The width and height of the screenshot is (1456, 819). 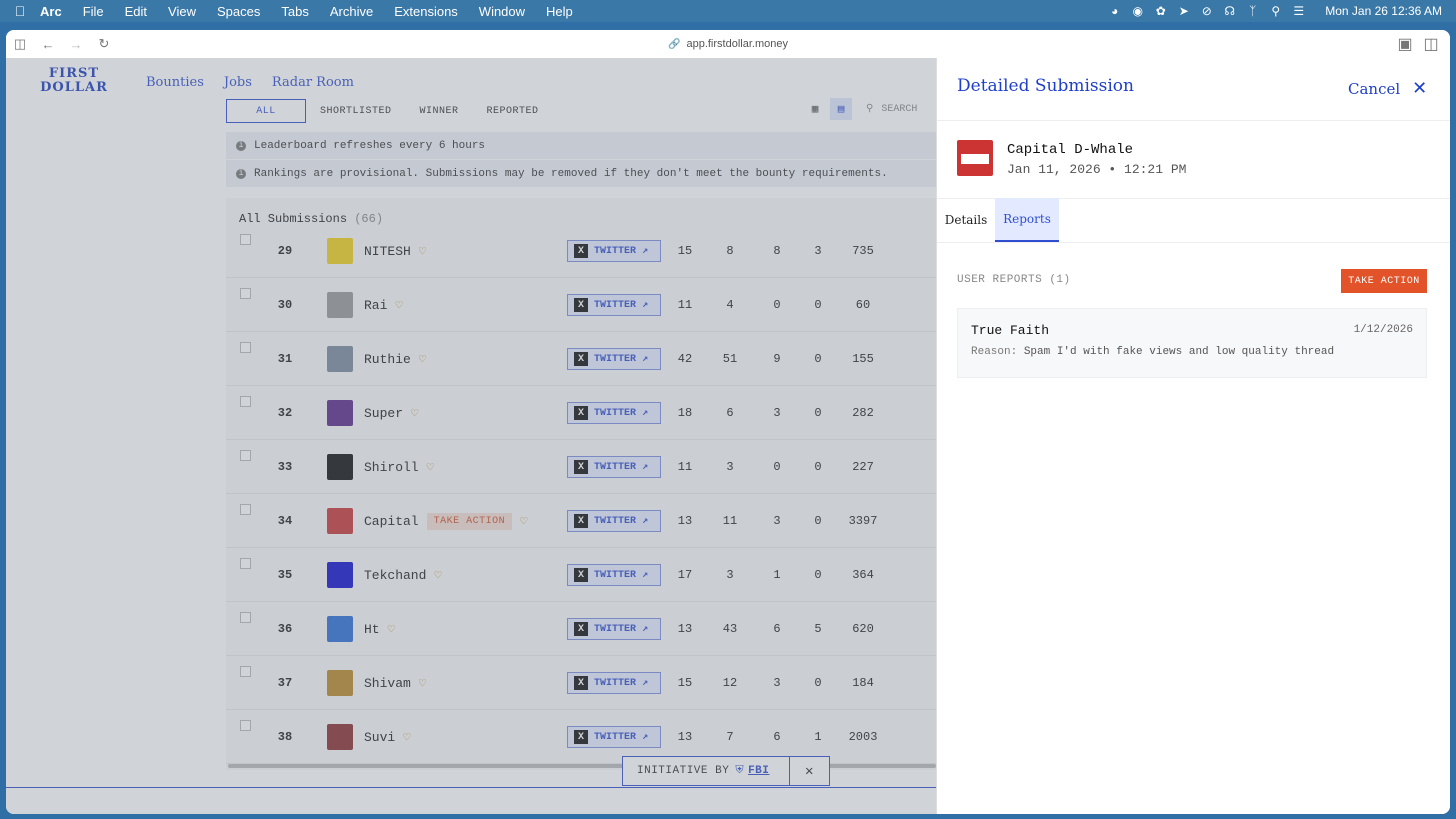 I want to click on menu-edit: Edit, so click(x=136, y=11).